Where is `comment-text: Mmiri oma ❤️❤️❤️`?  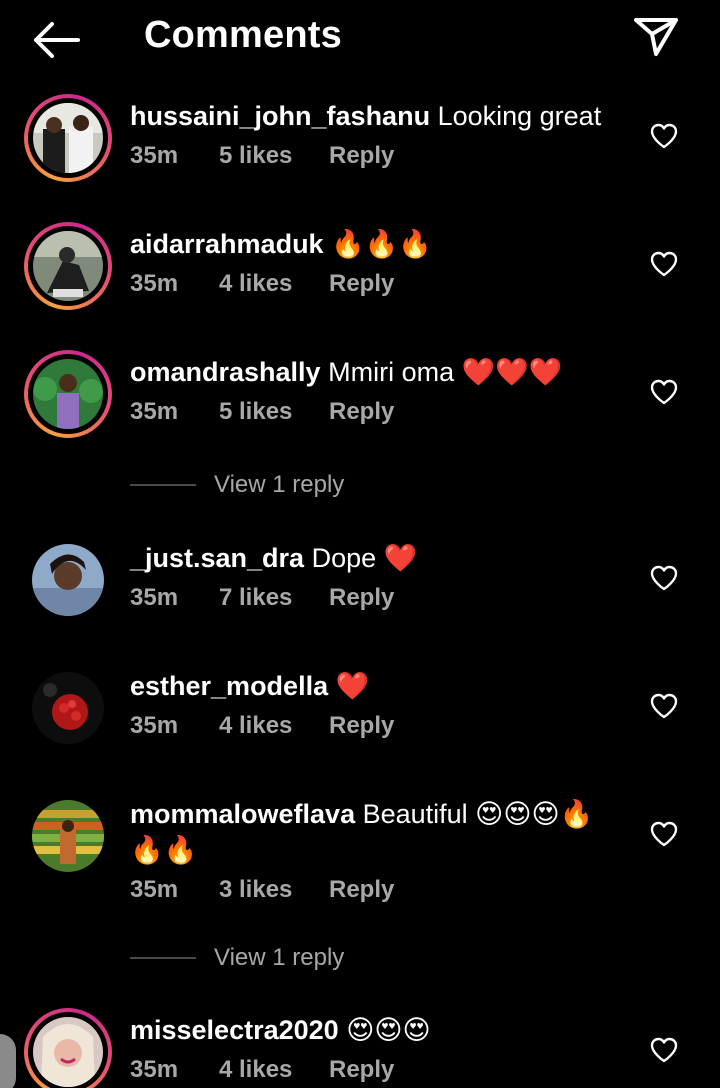 comment-text: Mmiri oma ❤️❤️❤️ is located at coordinates (445, 372).